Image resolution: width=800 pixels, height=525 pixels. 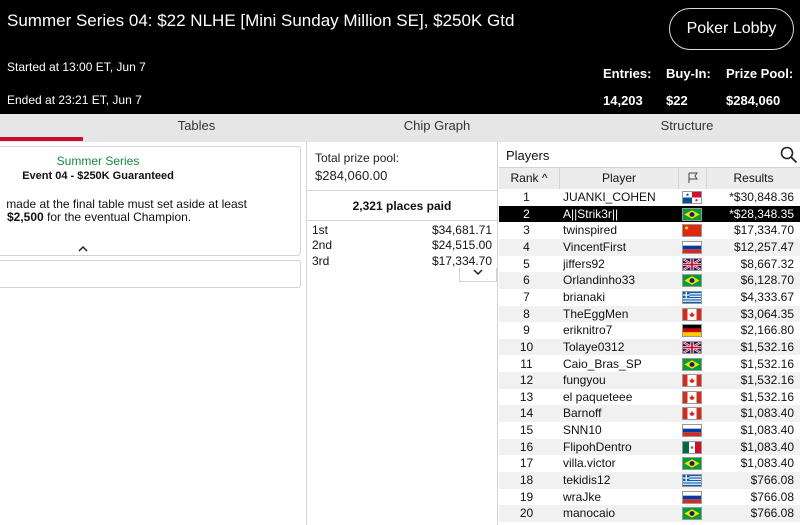 What do you see at coordinates (402, 230) in the screenshot?
I see `payout-row: 1st $34,681.71` at bounding box center [402, 230].